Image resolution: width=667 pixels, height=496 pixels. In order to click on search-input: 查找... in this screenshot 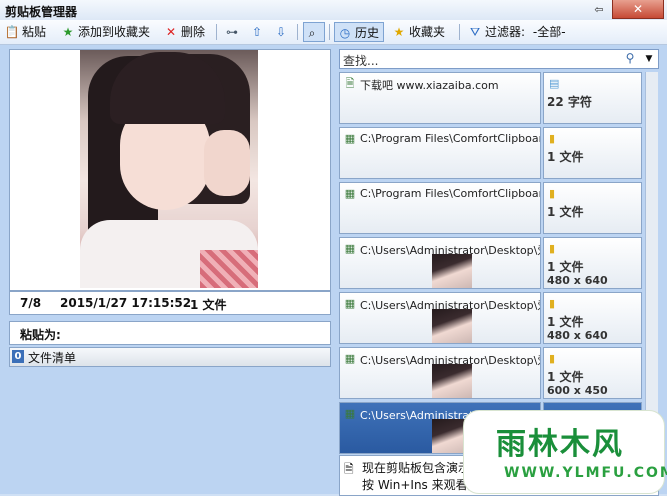, I will do `click(360, 60)`.